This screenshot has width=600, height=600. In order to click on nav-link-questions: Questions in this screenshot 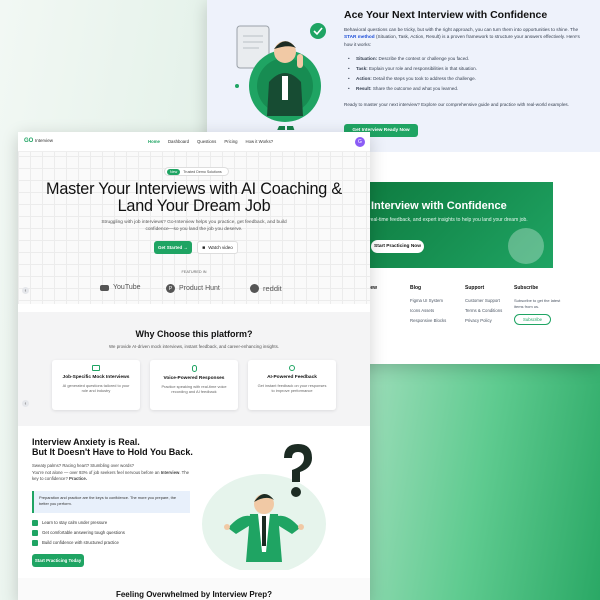, I will do `click(206, 141)`.